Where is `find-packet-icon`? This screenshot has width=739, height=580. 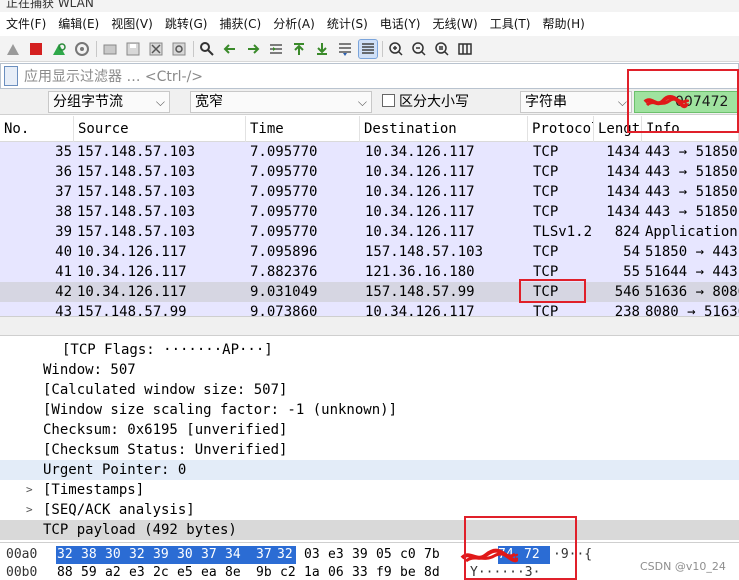
find-packet-icon is located at coordinates (207, 49).